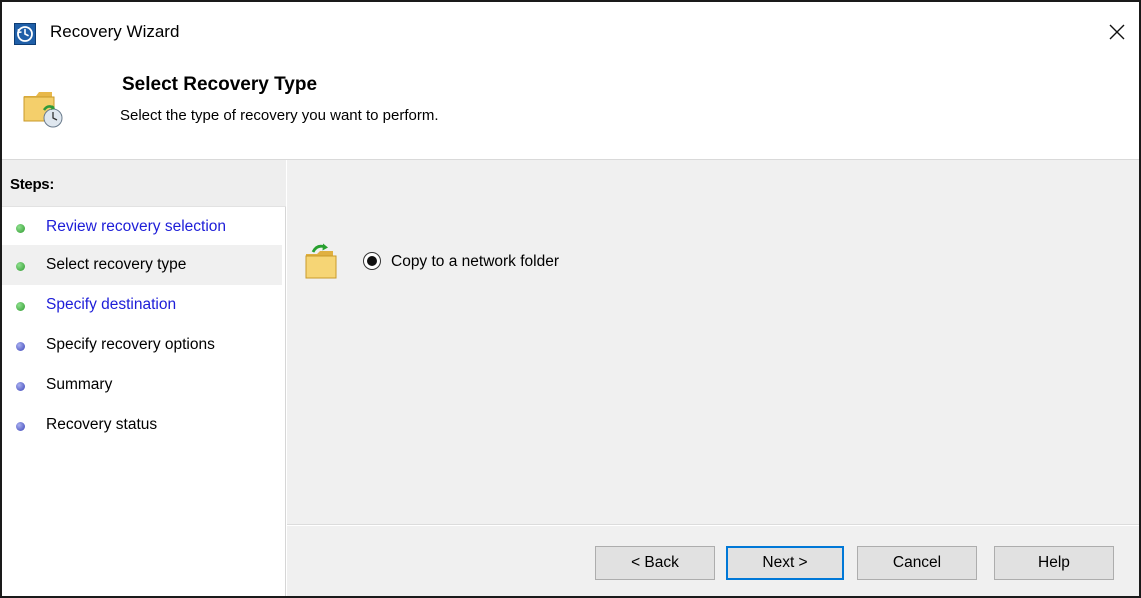 The width and height of the screenshot is (1141, 598). What do you see at coordinates (111, 305) in the screenshot?
I see `step-label: Specify destination` at bounding box center [111, 305].